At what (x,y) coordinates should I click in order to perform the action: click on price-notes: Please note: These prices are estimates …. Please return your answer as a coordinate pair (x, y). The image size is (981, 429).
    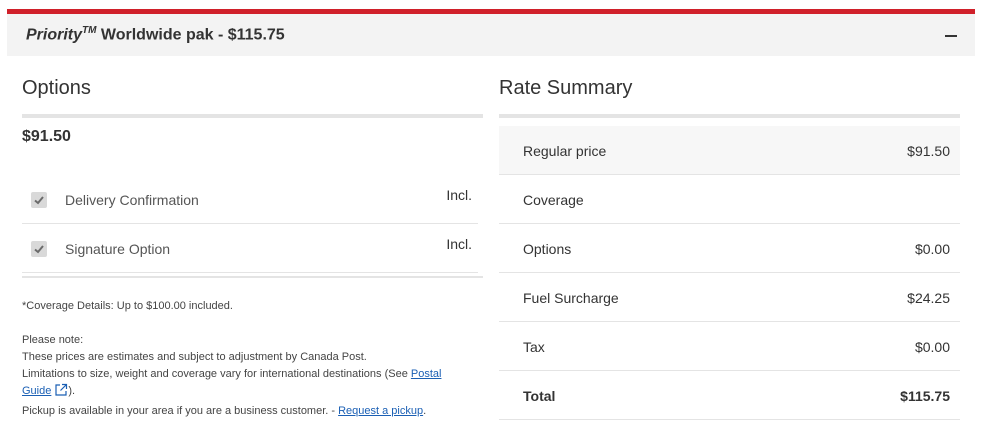
    Looking at the image, I should click on (231, 376).